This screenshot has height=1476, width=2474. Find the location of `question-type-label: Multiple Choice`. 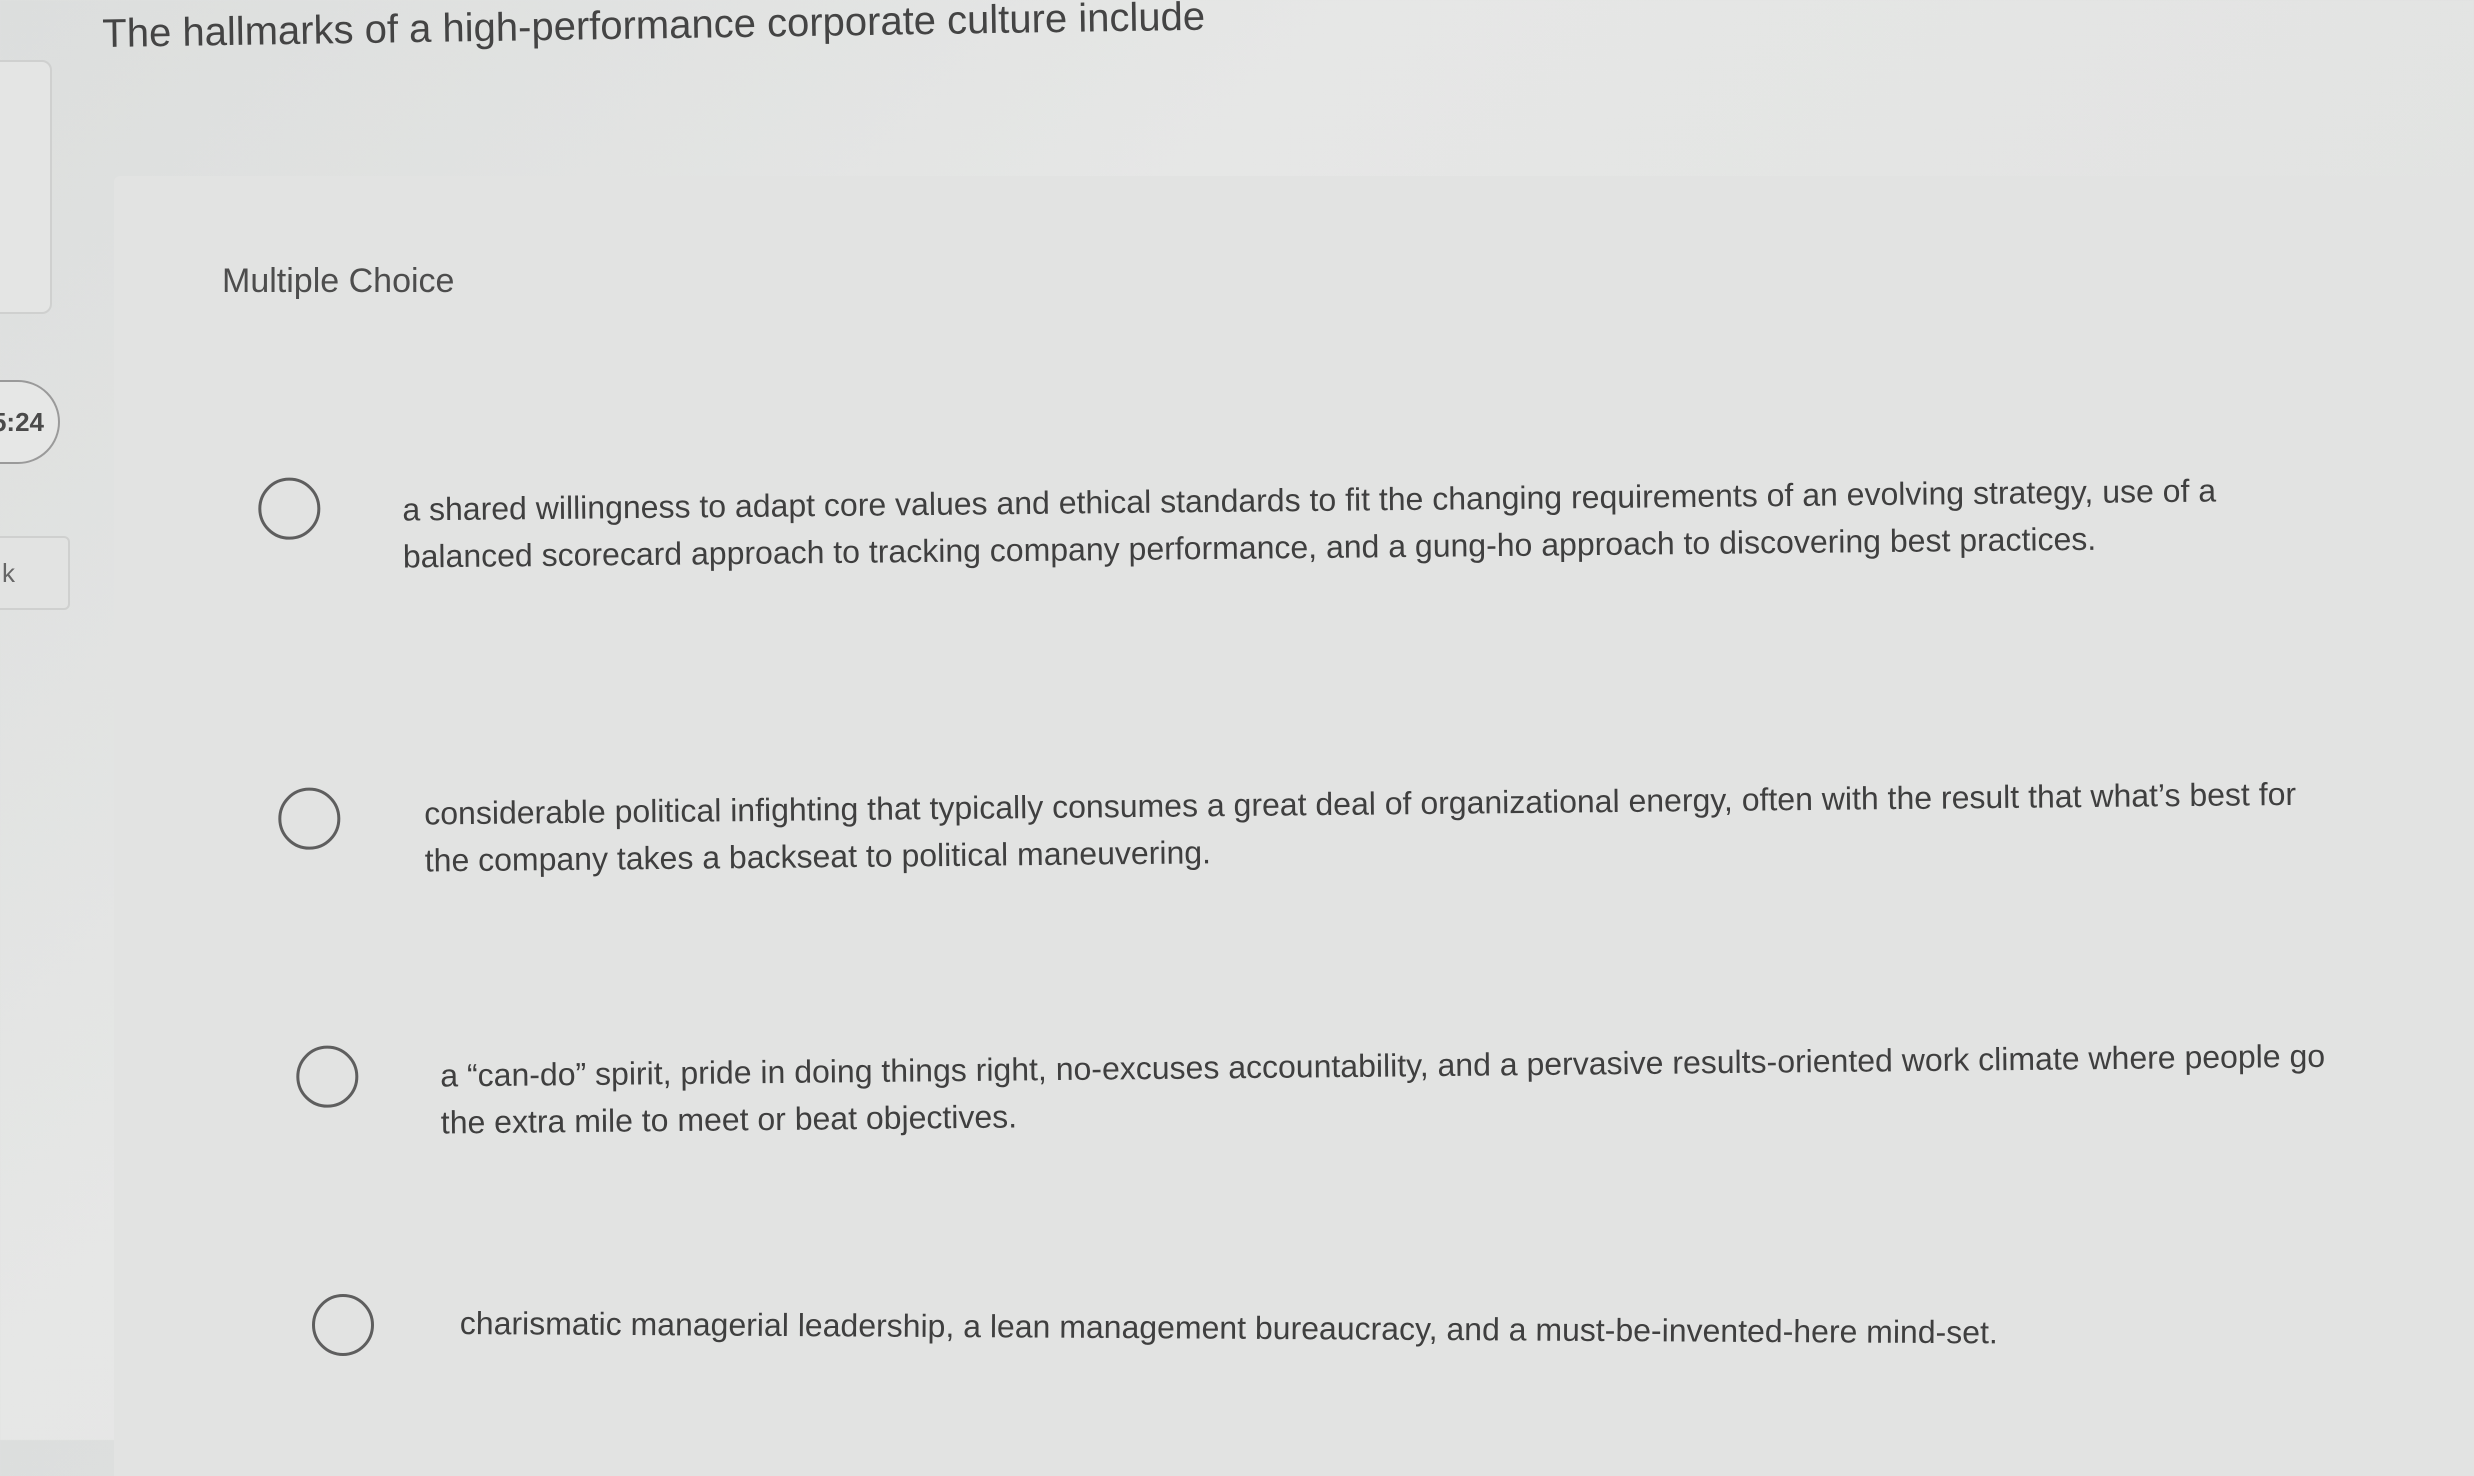

question-type-label: Multiple Choice is located at coordinates (338, 281).